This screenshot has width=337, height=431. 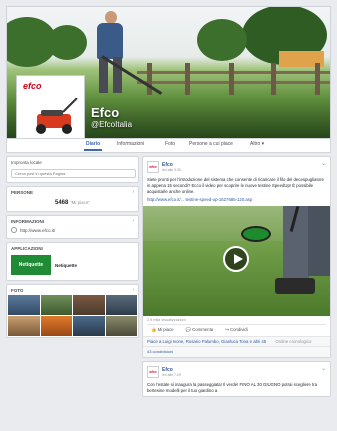 I want to click on tab-diario: Diario, so click(x=93, y=146).